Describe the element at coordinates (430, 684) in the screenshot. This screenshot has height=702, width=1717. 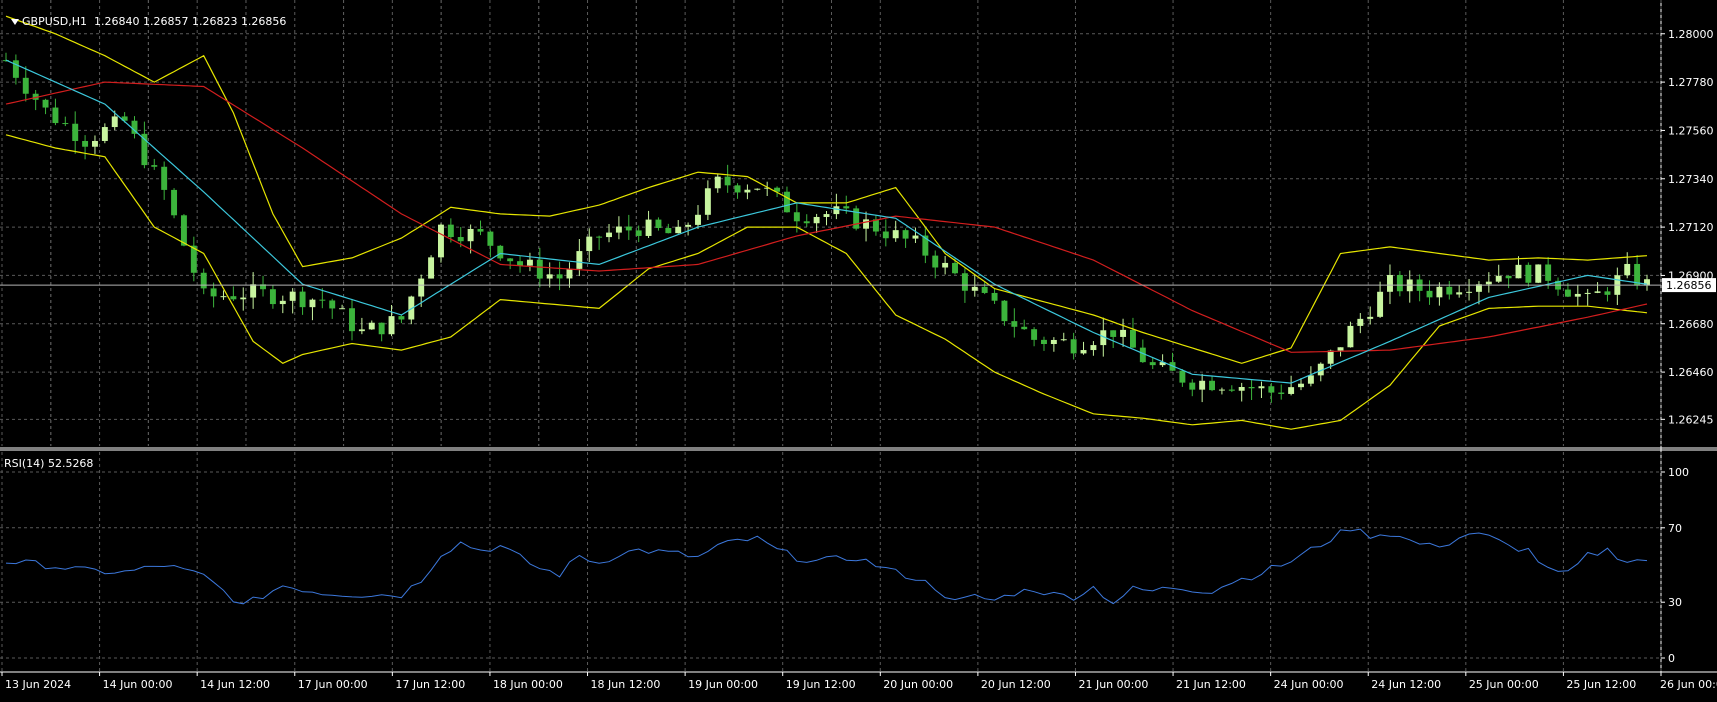
I see `time-tick-label: 17 Jun 12:00` at that location.